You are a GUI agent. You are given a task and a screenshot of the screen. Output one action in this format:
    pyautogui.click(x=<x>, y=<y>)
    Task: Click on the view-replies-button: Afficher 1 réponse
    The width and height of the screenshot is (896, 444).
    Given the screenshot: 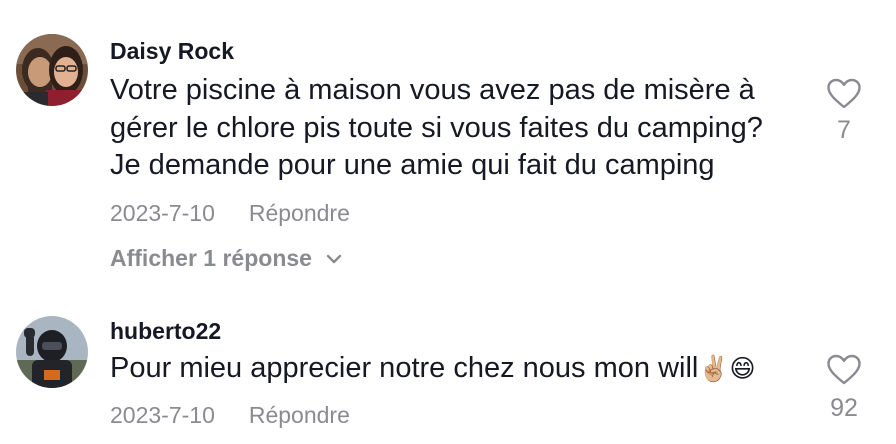 What is the action you would take?
    pyautogui.click(x=226, y=258)
    